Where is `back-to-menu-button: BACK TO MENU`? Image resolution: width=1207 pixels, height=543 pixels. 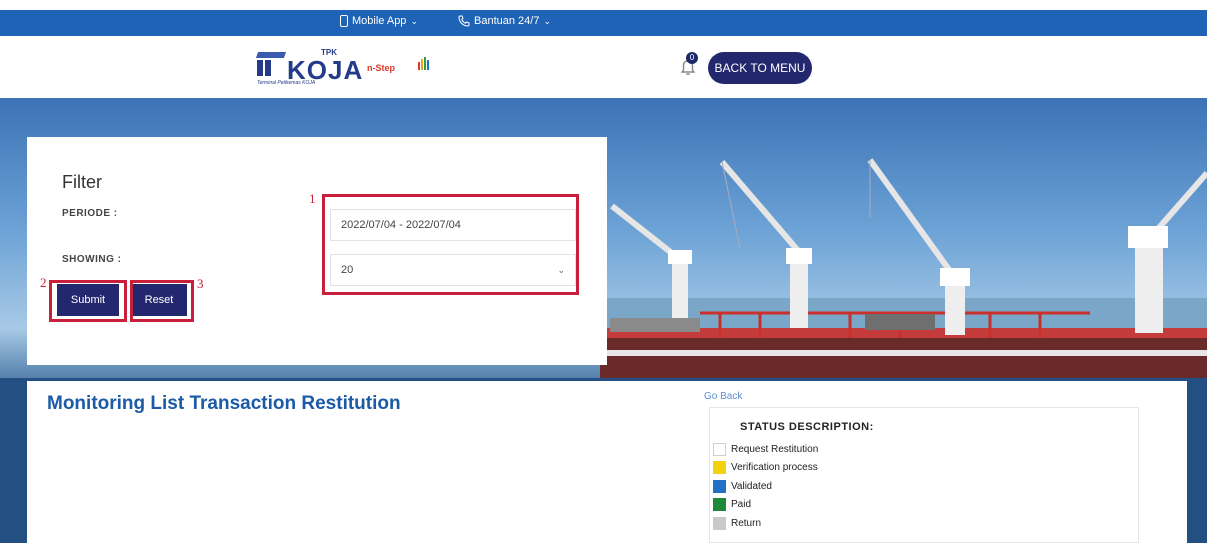
back-to-menu-button: BACK TO MENU is located at coordinates (760, 68).